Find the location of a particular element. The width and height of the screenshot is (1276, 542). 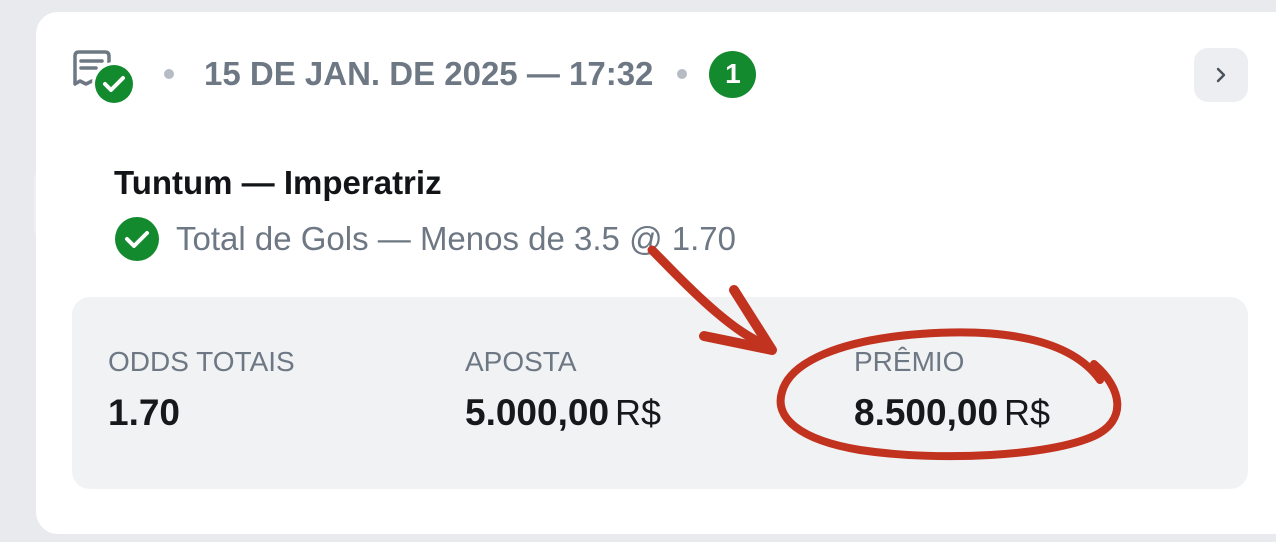

prize-summary: PRÊMIO 8.500,00 R$ is located at coordinates (952, 393).